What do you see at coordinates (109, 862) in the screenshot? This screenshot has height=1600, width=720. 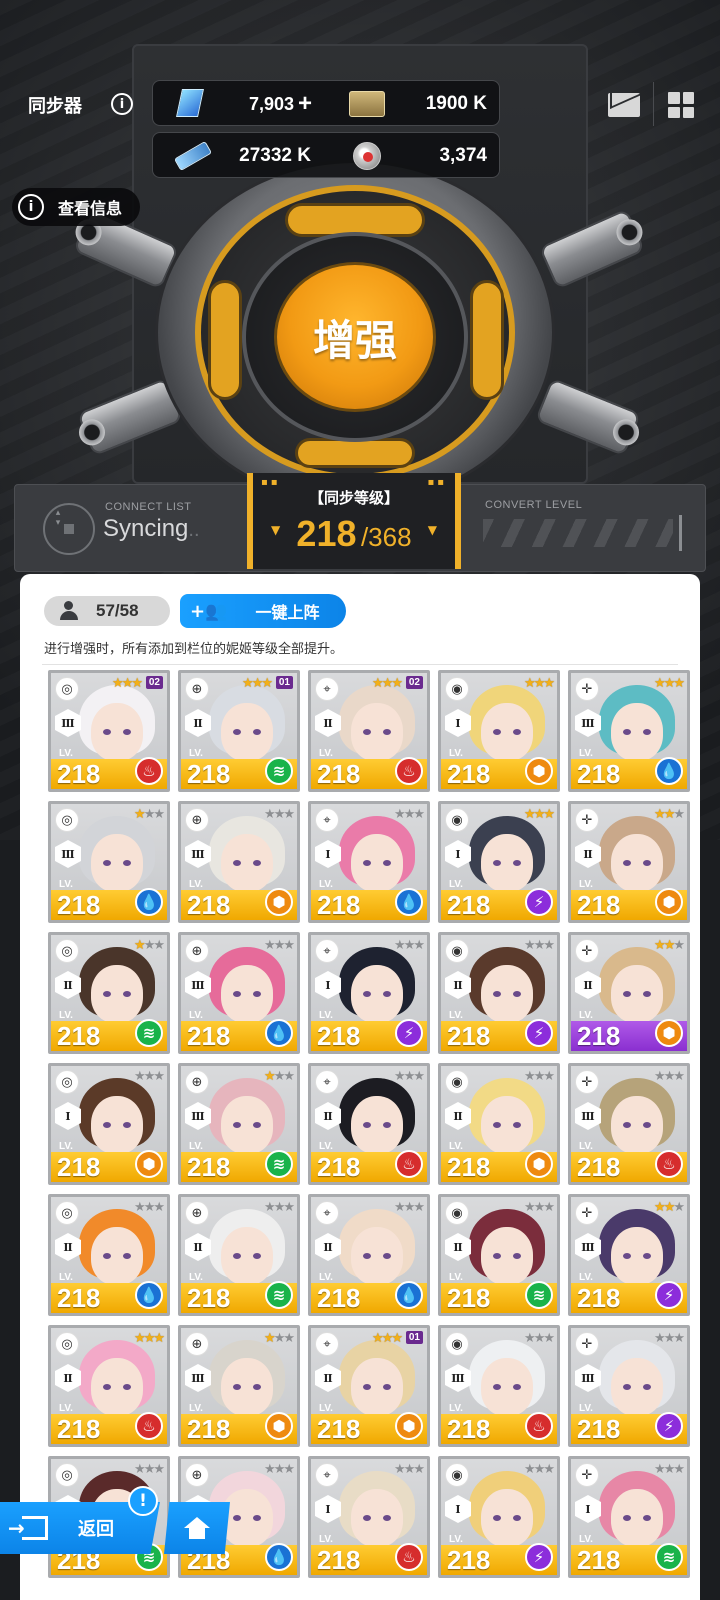 I see `nikke-card: ◎ Ⅲ ★★★ LV. 218 💧` at bounding box center [109, 862].